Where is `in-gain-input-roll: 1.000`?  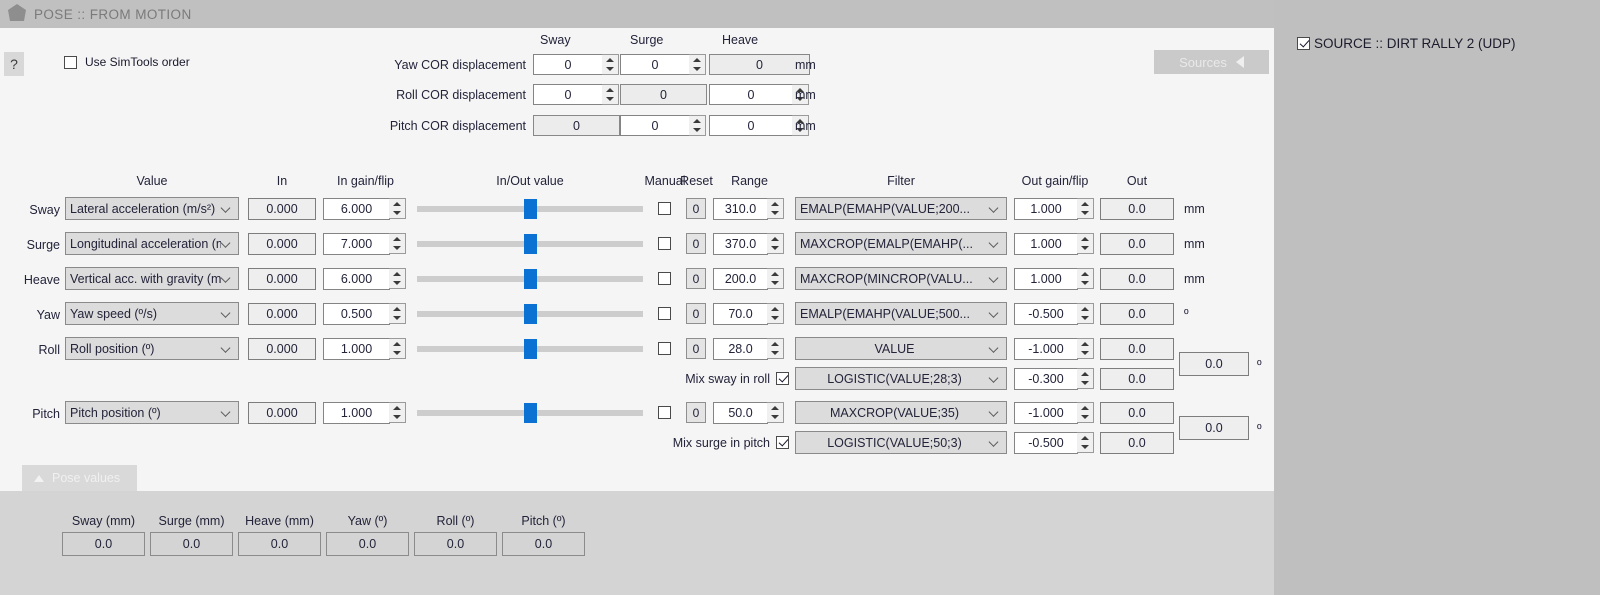 in-gain-input-roll: 1.000 is located at coordinates (356, 349).